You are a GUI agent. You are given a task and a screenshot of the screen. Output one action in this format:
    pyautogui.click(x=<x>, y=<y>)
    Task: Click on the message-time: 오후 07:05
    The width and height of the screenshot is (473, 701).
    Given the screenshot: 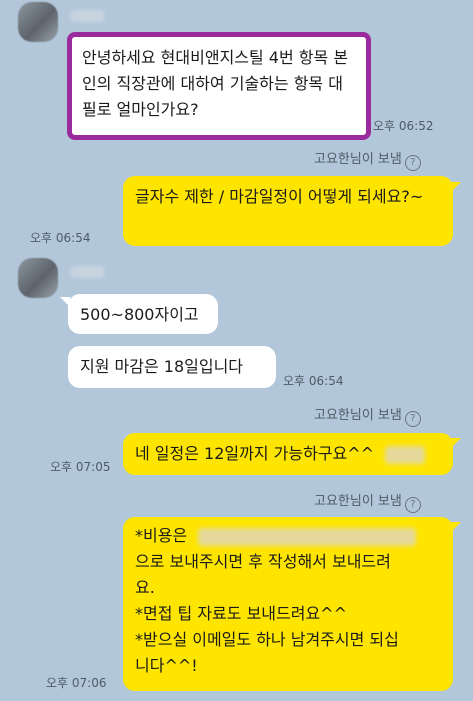 What is the action you would take?
    pyautogui.click(x=80, y=467)
    